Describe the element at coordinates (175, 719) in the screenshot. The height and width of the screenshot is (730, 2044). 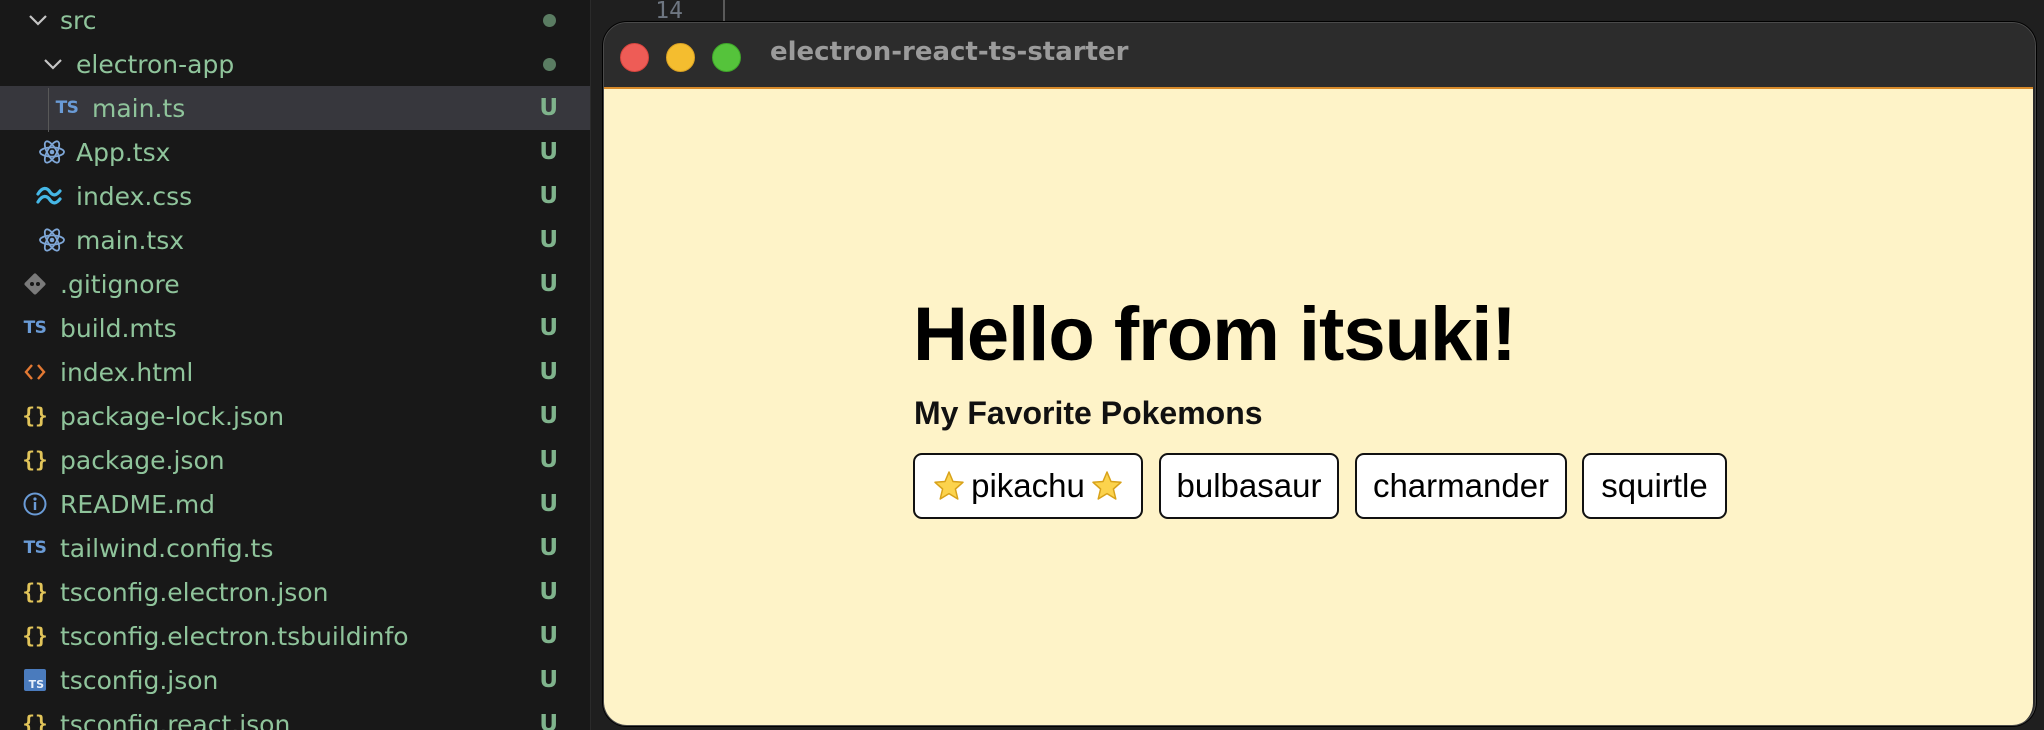
I see `tree-item-label: tsconfig.react.json` at that location.